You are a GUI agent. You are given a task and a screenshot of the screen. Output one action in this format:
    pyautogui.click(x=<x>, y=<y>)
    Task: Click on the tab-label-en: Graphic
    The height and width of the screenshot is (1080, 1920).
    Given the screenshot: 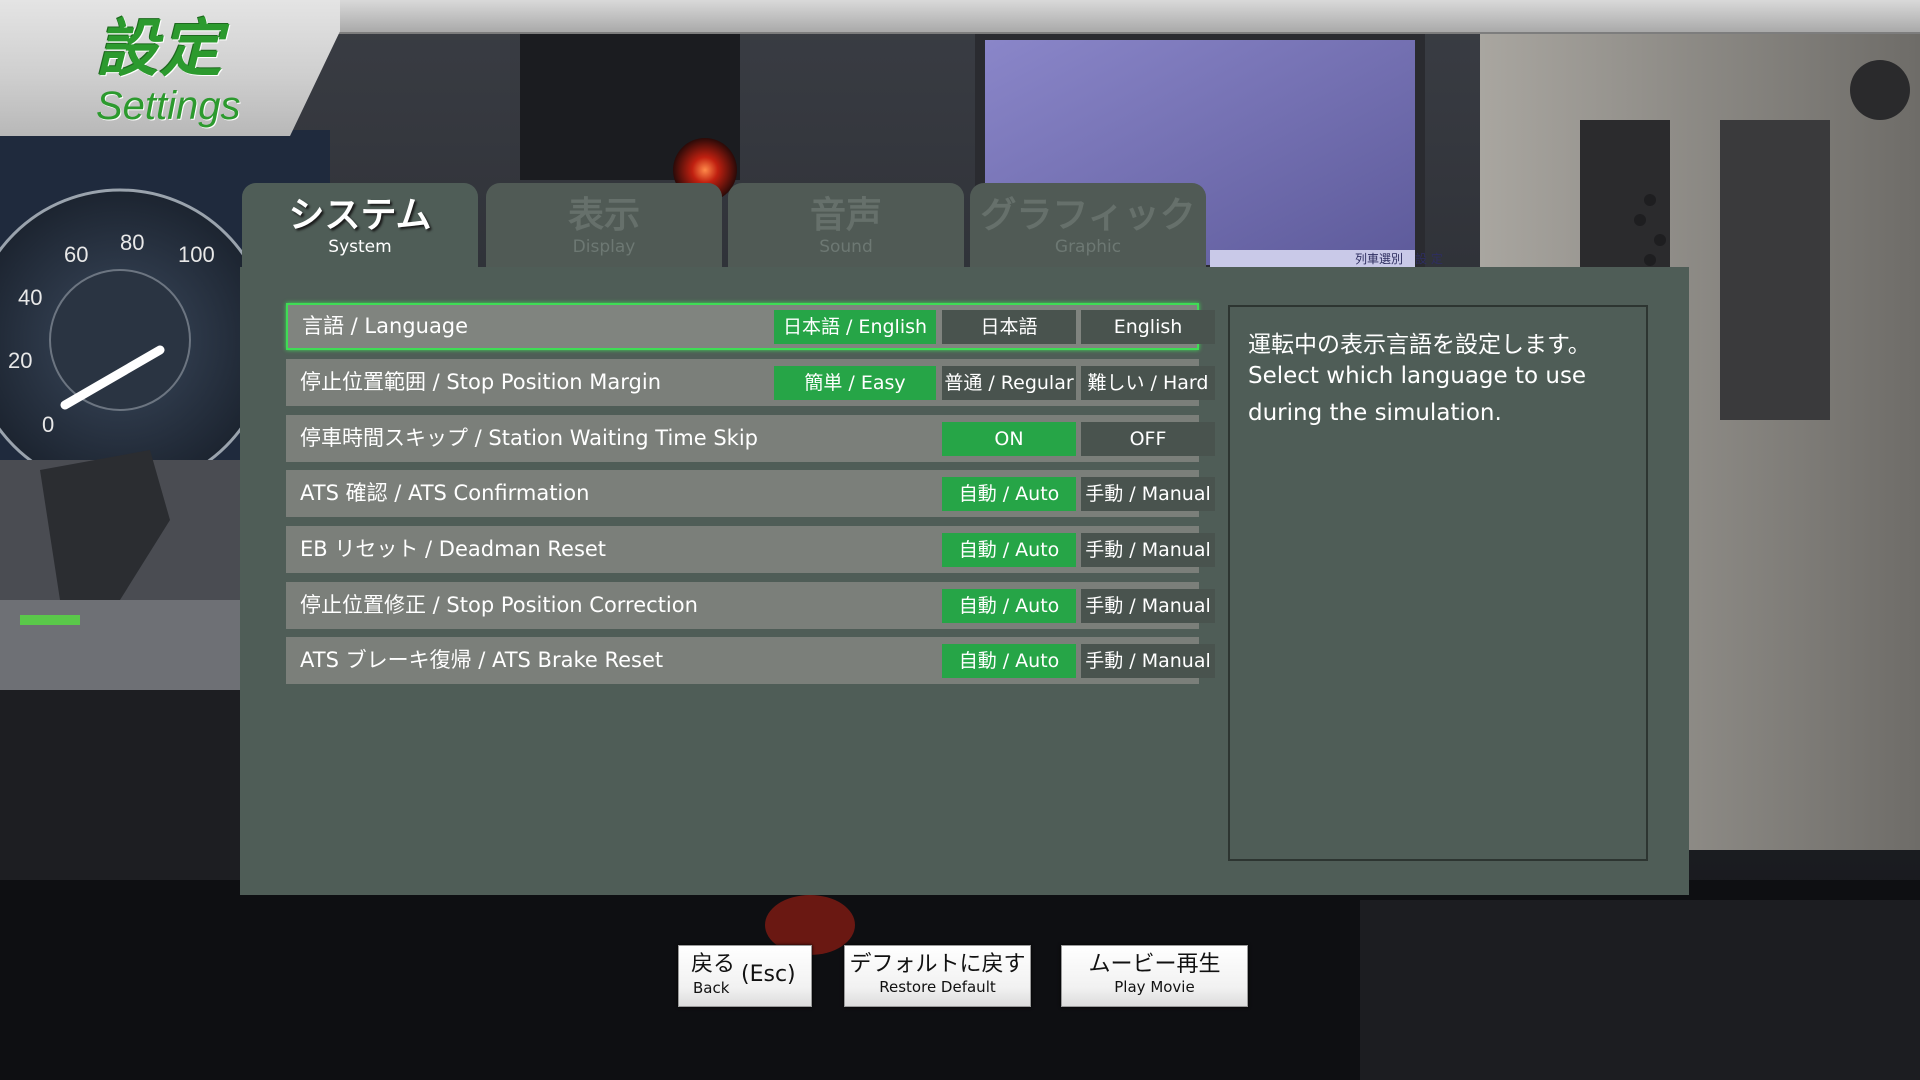 What is the action you would take?
    pyautogui.click(x=1088, y=247)
    